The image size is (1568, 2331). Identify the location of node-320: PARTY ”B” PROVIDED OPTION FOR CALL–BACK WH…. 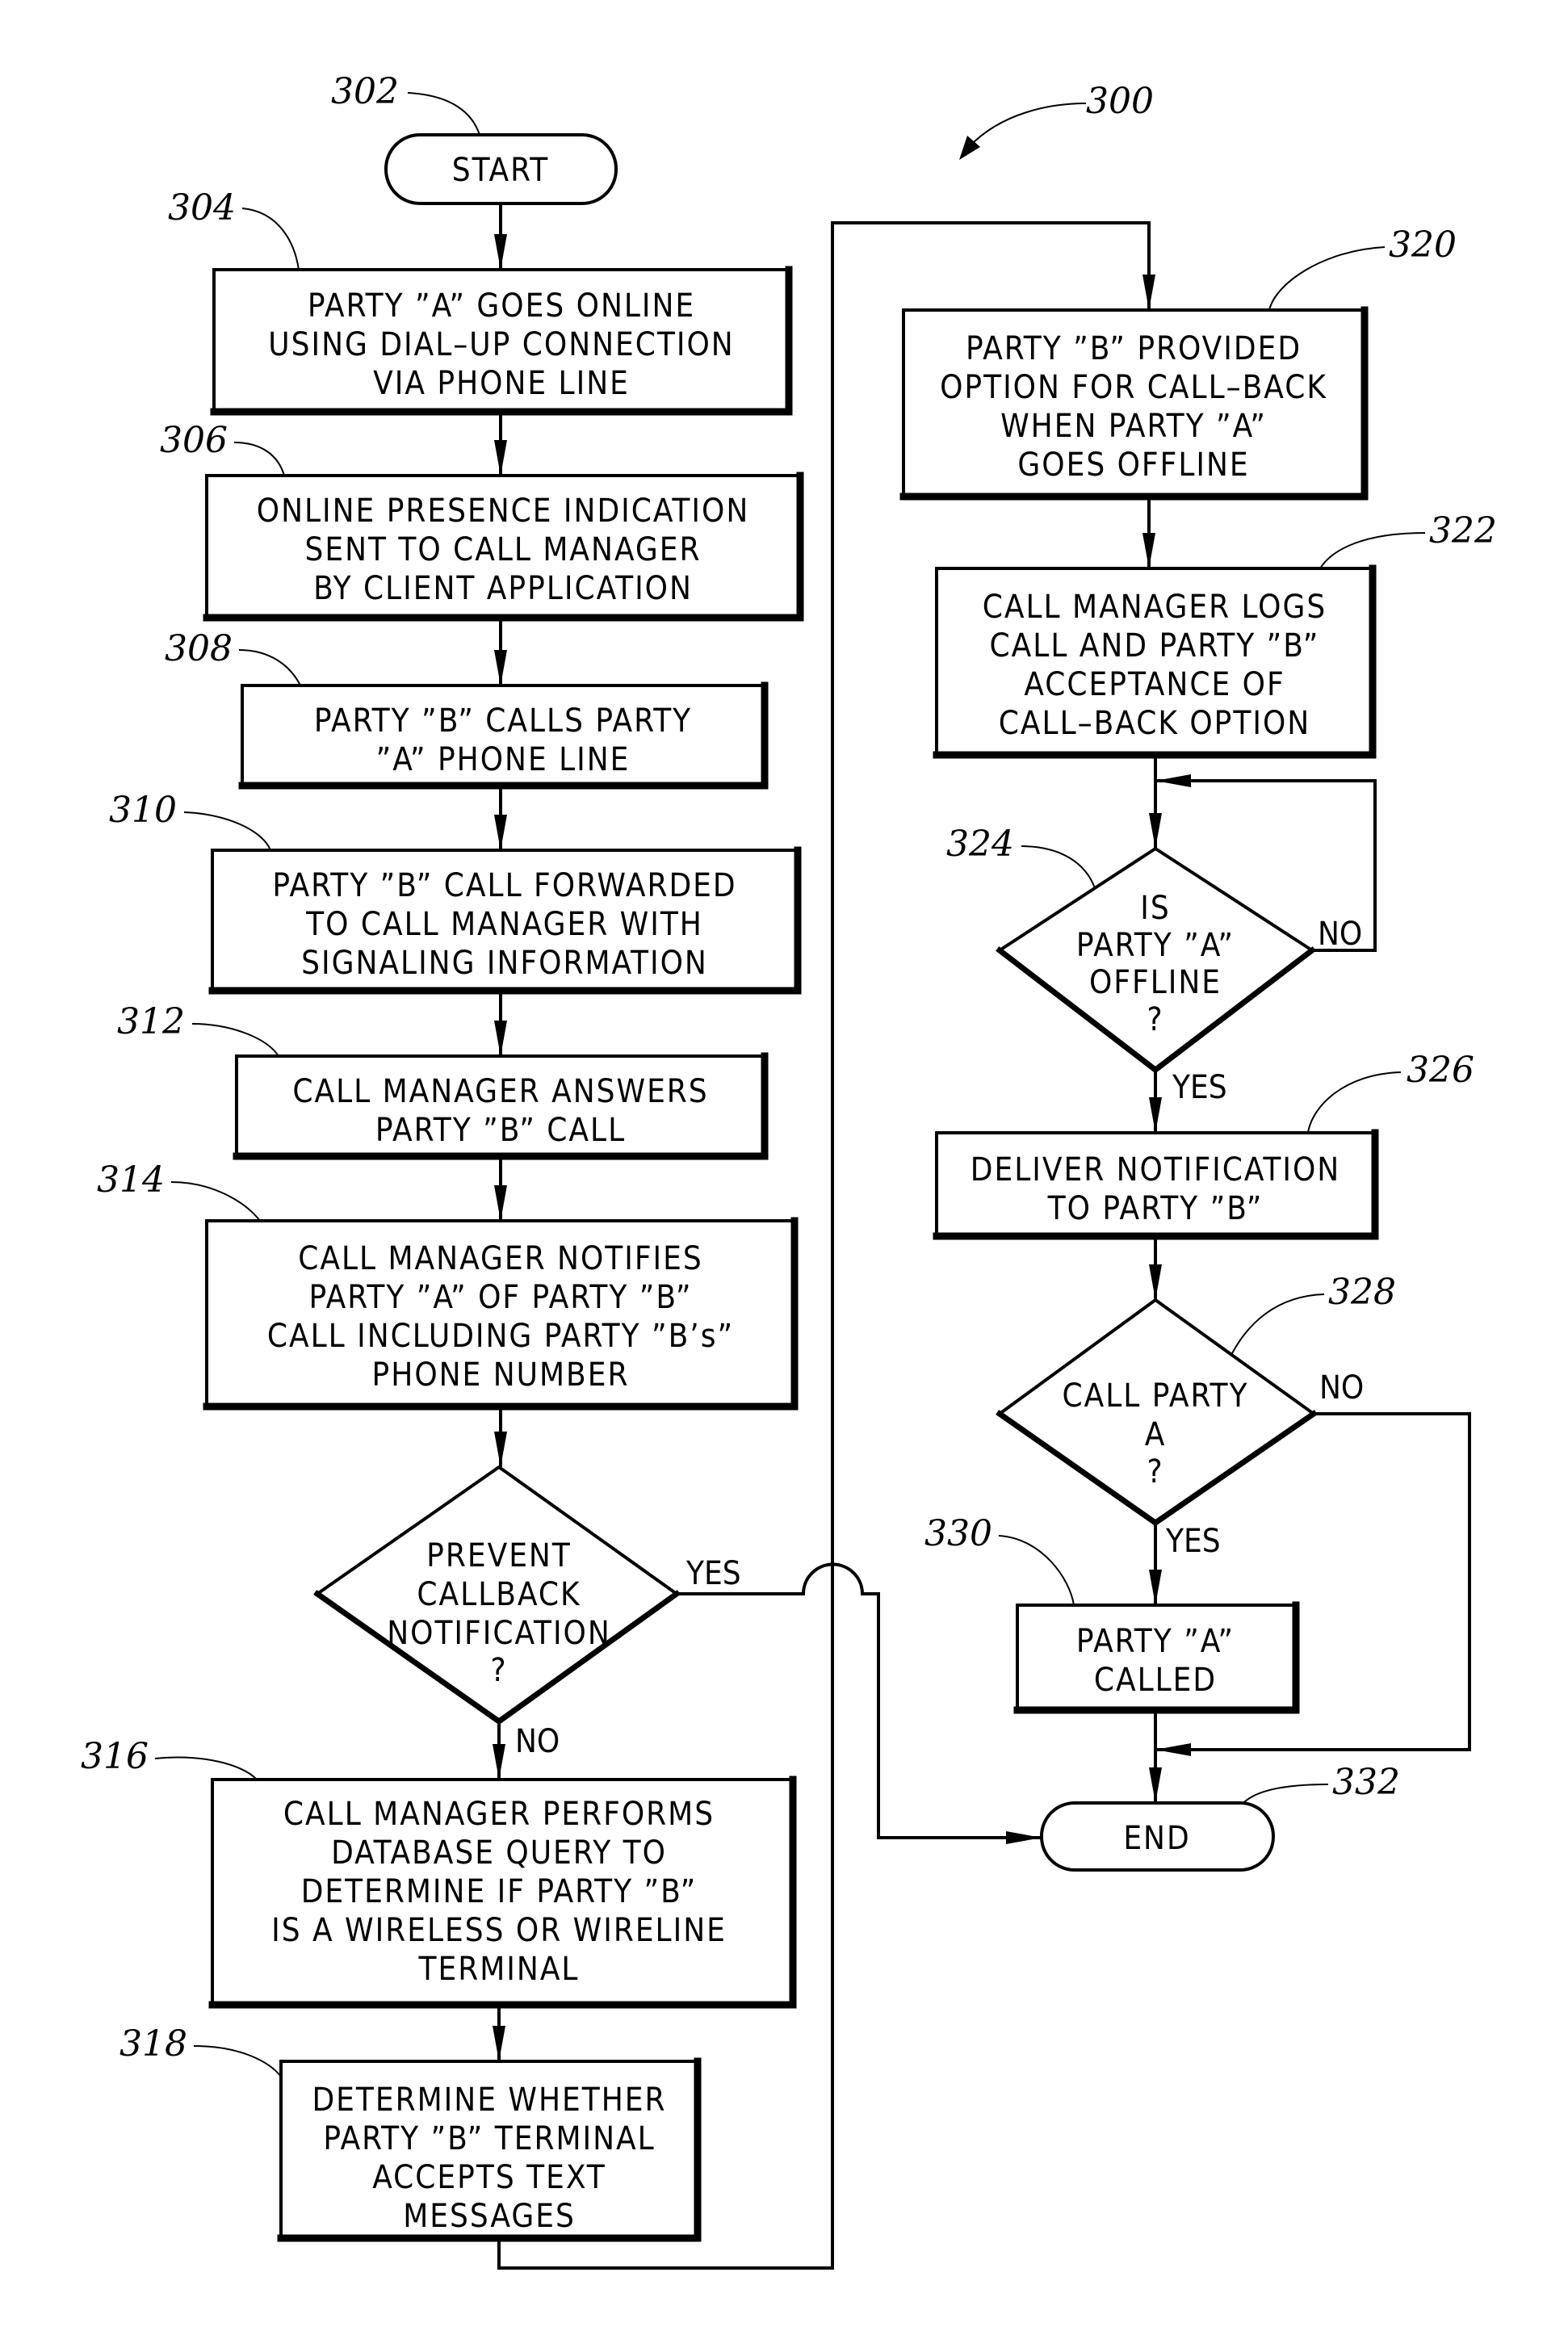
(1134, 403).